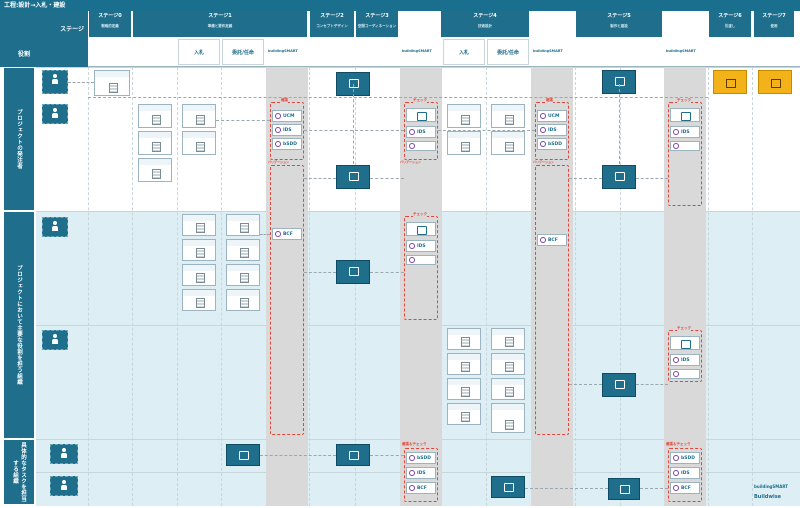 This screenshot has width=800, height=508. I want to click on badge-bcf-2: BCF, so click(421, 488).